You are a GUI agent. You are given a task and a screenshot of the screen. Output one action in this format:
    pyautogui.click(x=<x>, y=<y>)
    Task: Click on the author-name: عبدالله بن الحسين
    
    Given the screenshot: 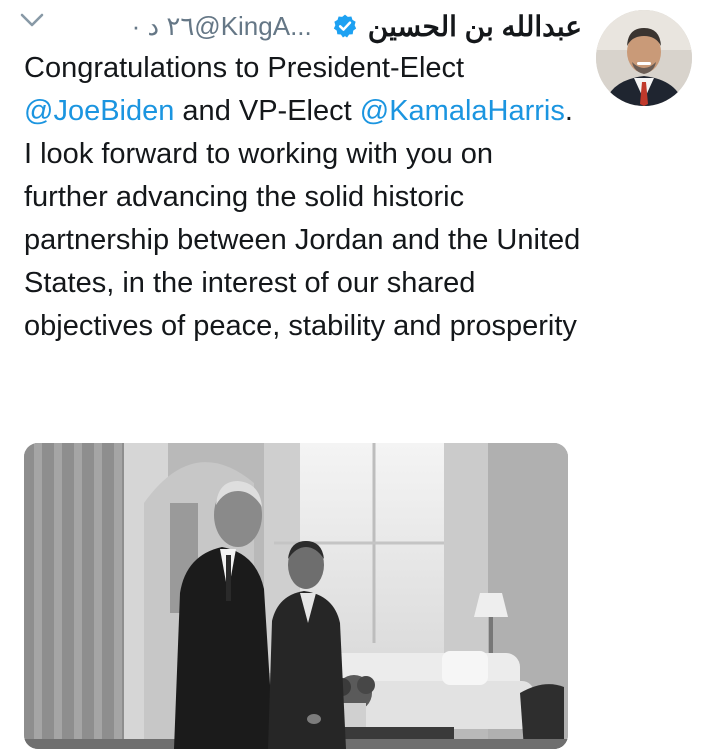 What is the action you would take?
    pyautogui.click(x=475, y=26)
    